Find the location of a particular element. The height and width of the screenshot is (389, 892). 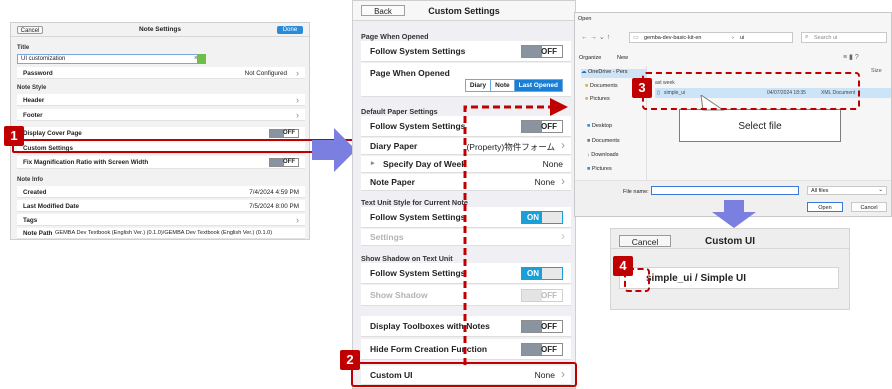

arrow-right-icon is located at coordinates (334, 150).